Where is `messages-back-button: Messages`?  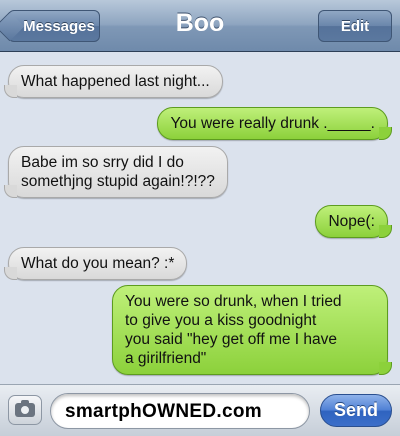 messages-back-button: Messages is located at coordinates (50, 26).